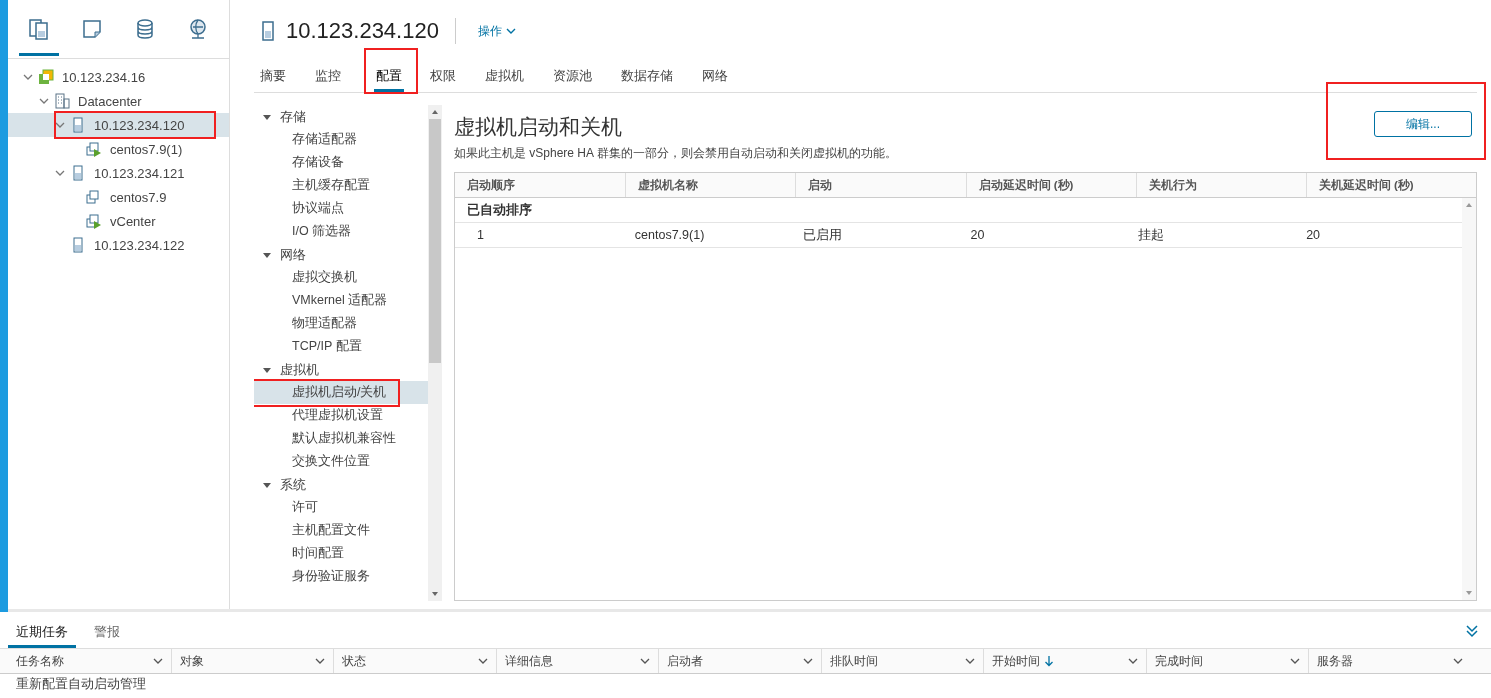 The height and width of the screenshot is (698, 1491). I want to click on nav-group: 虚拟机, so click(341, 369).